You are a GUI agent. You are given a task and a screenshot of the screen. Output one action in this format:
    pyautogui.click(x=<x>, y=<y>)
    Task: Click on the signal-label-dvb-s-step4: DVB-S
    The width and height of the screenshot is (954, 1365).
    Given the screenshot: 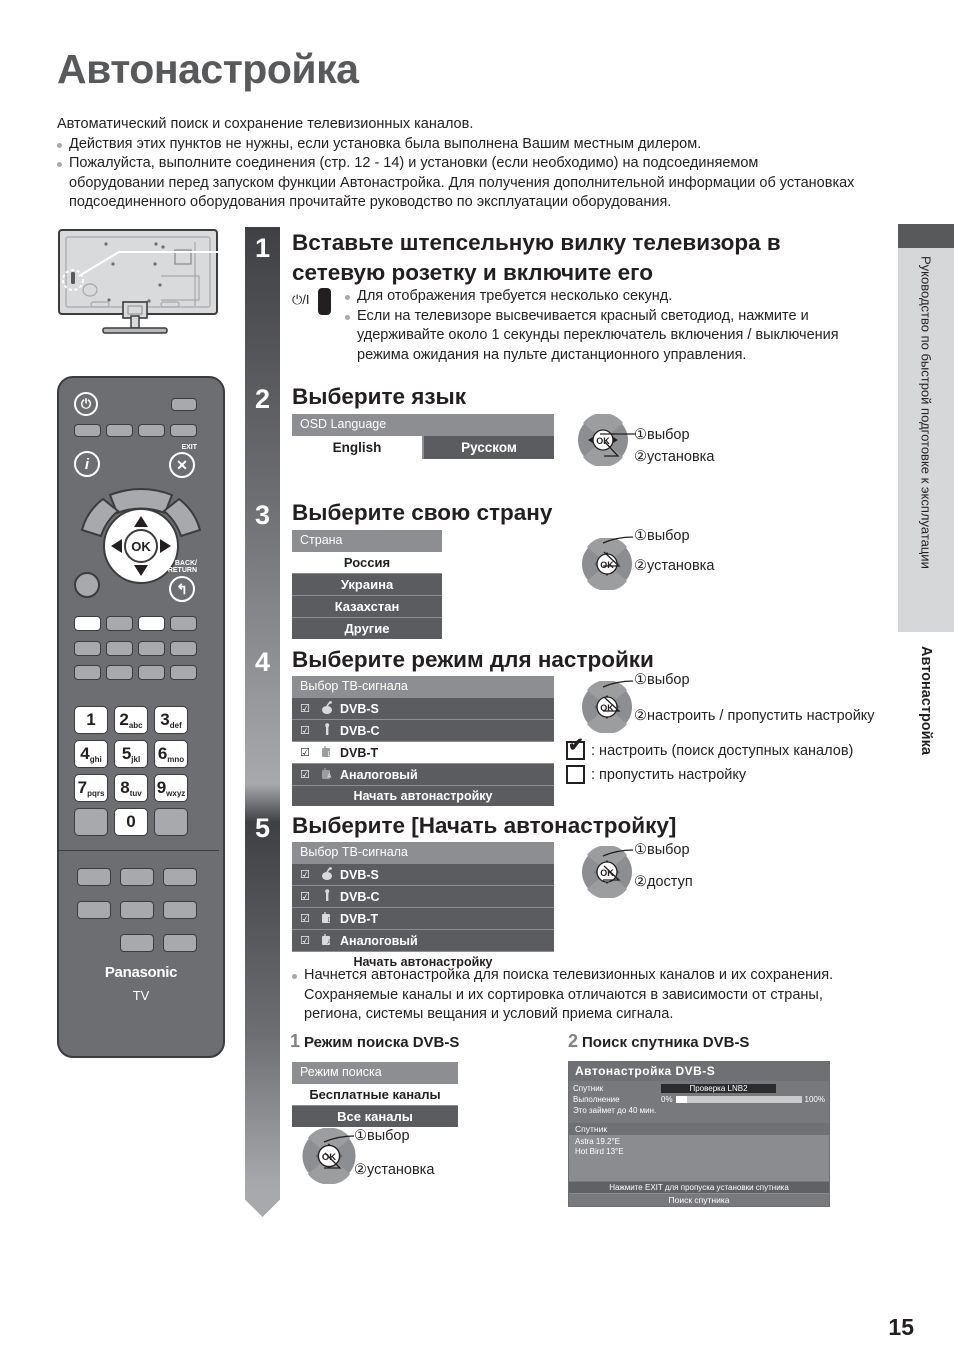 What is the action you would take?
    pyautogui.click(x=359, y=708)
    